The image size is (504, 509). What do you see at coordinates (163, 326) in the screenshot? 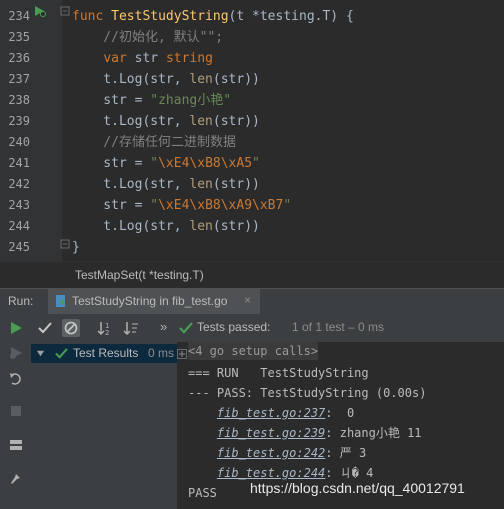
I see `more-actions-icon: »` at bounding box center [163, 326].